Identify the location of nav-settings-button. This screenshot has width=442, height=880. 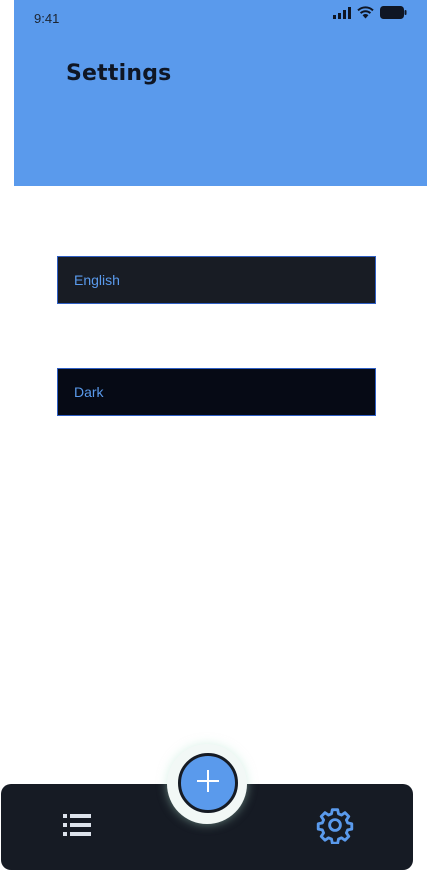
(335, 827).